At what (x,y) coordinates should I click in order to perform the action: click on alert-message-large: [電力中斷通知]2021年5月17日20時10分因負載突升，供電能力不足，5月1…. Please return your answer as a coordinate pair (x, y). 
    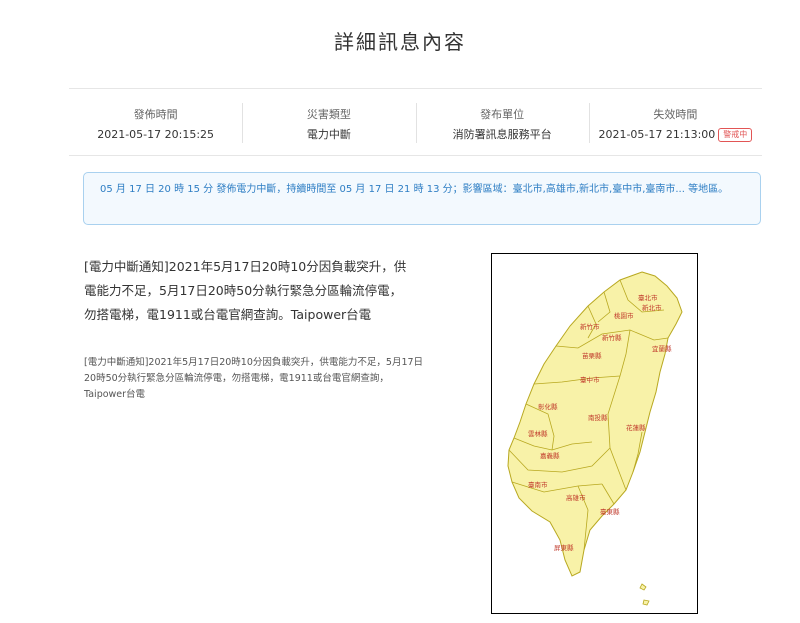
    Looking at the image, I should click on (245, 290).